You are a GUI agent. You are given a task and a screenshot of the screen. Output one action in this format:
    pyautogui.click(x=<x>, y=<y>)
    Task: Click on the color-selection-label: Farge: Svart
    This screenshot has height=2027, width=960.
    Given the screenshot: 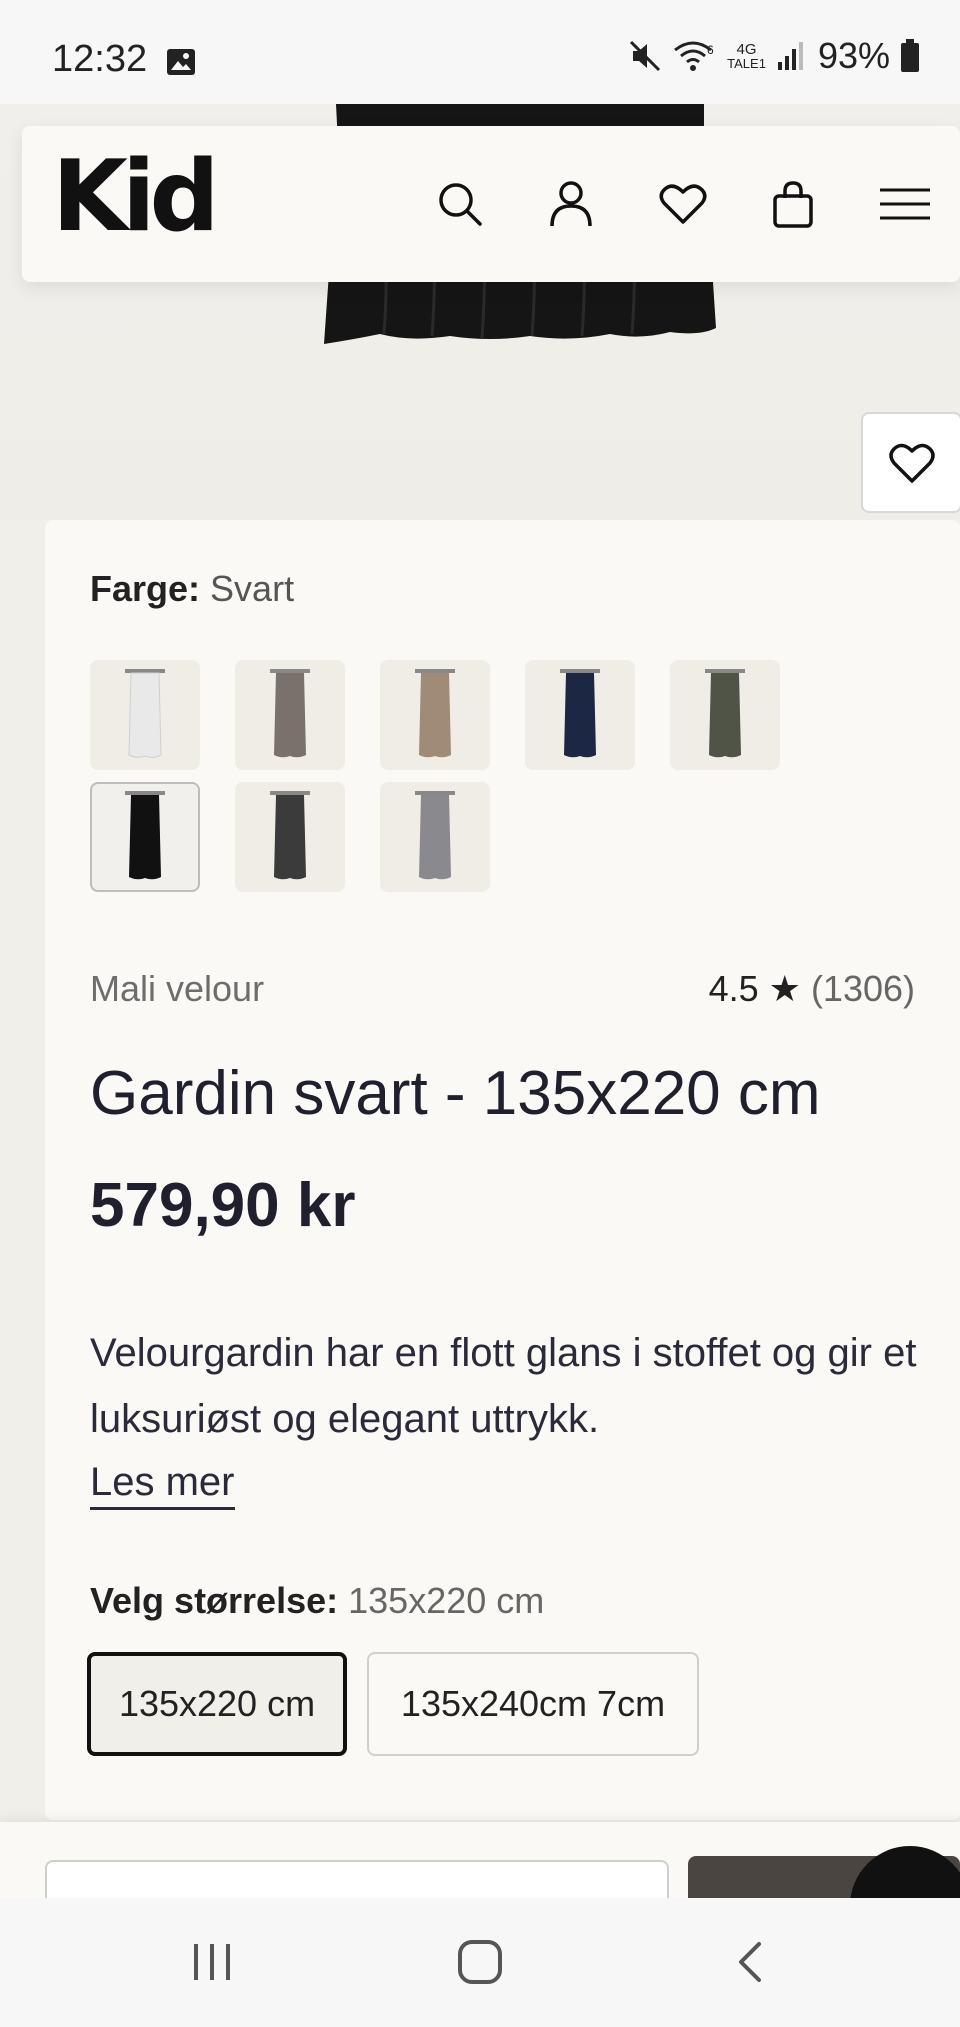 What is the action you would take?
    pyautogui.click(x=192, y=588)
    